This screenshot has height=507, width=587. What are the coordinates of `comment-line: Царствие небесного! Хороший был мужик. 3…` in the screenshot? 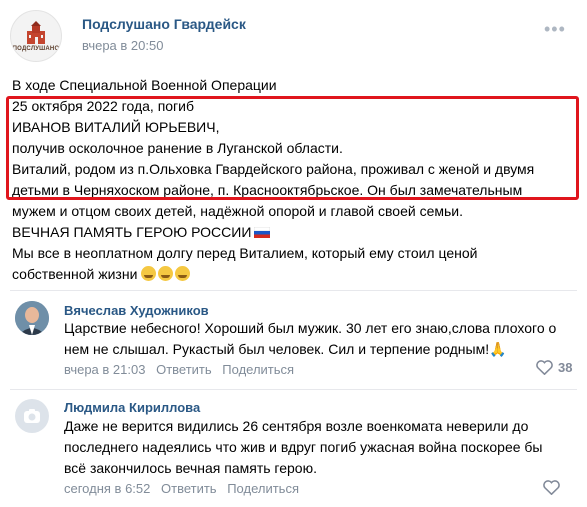 It's located at (310, 328).